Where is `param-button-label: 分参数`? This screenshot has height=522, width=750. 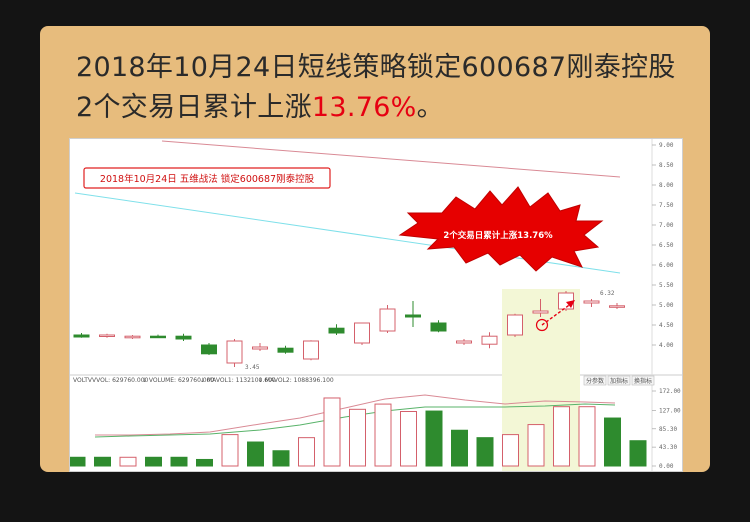
param-button-label: 分参数 is located at coordinates (595, 381).